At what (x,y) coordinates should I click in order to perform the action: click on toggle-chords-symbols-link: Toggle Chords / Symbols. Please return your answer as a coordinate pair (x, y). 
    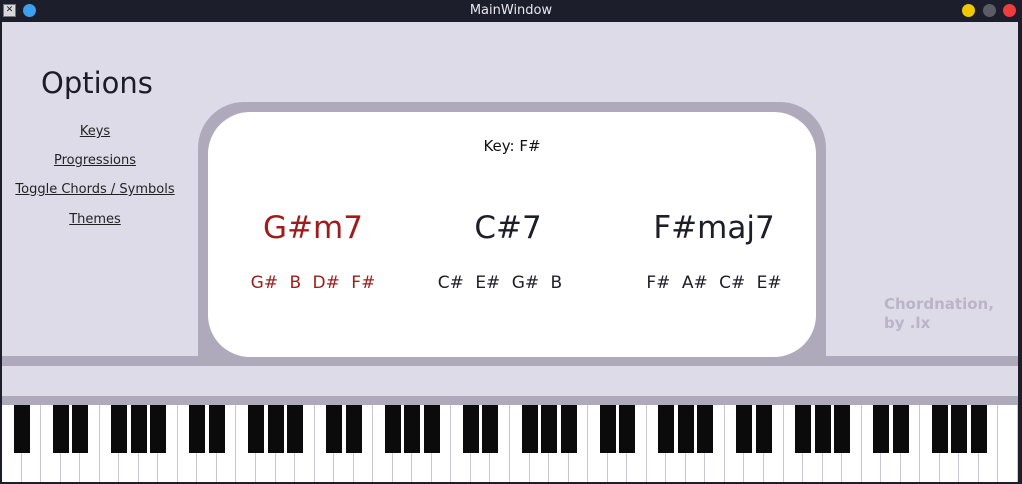
    Looking at the image, I should click on (95, 189).